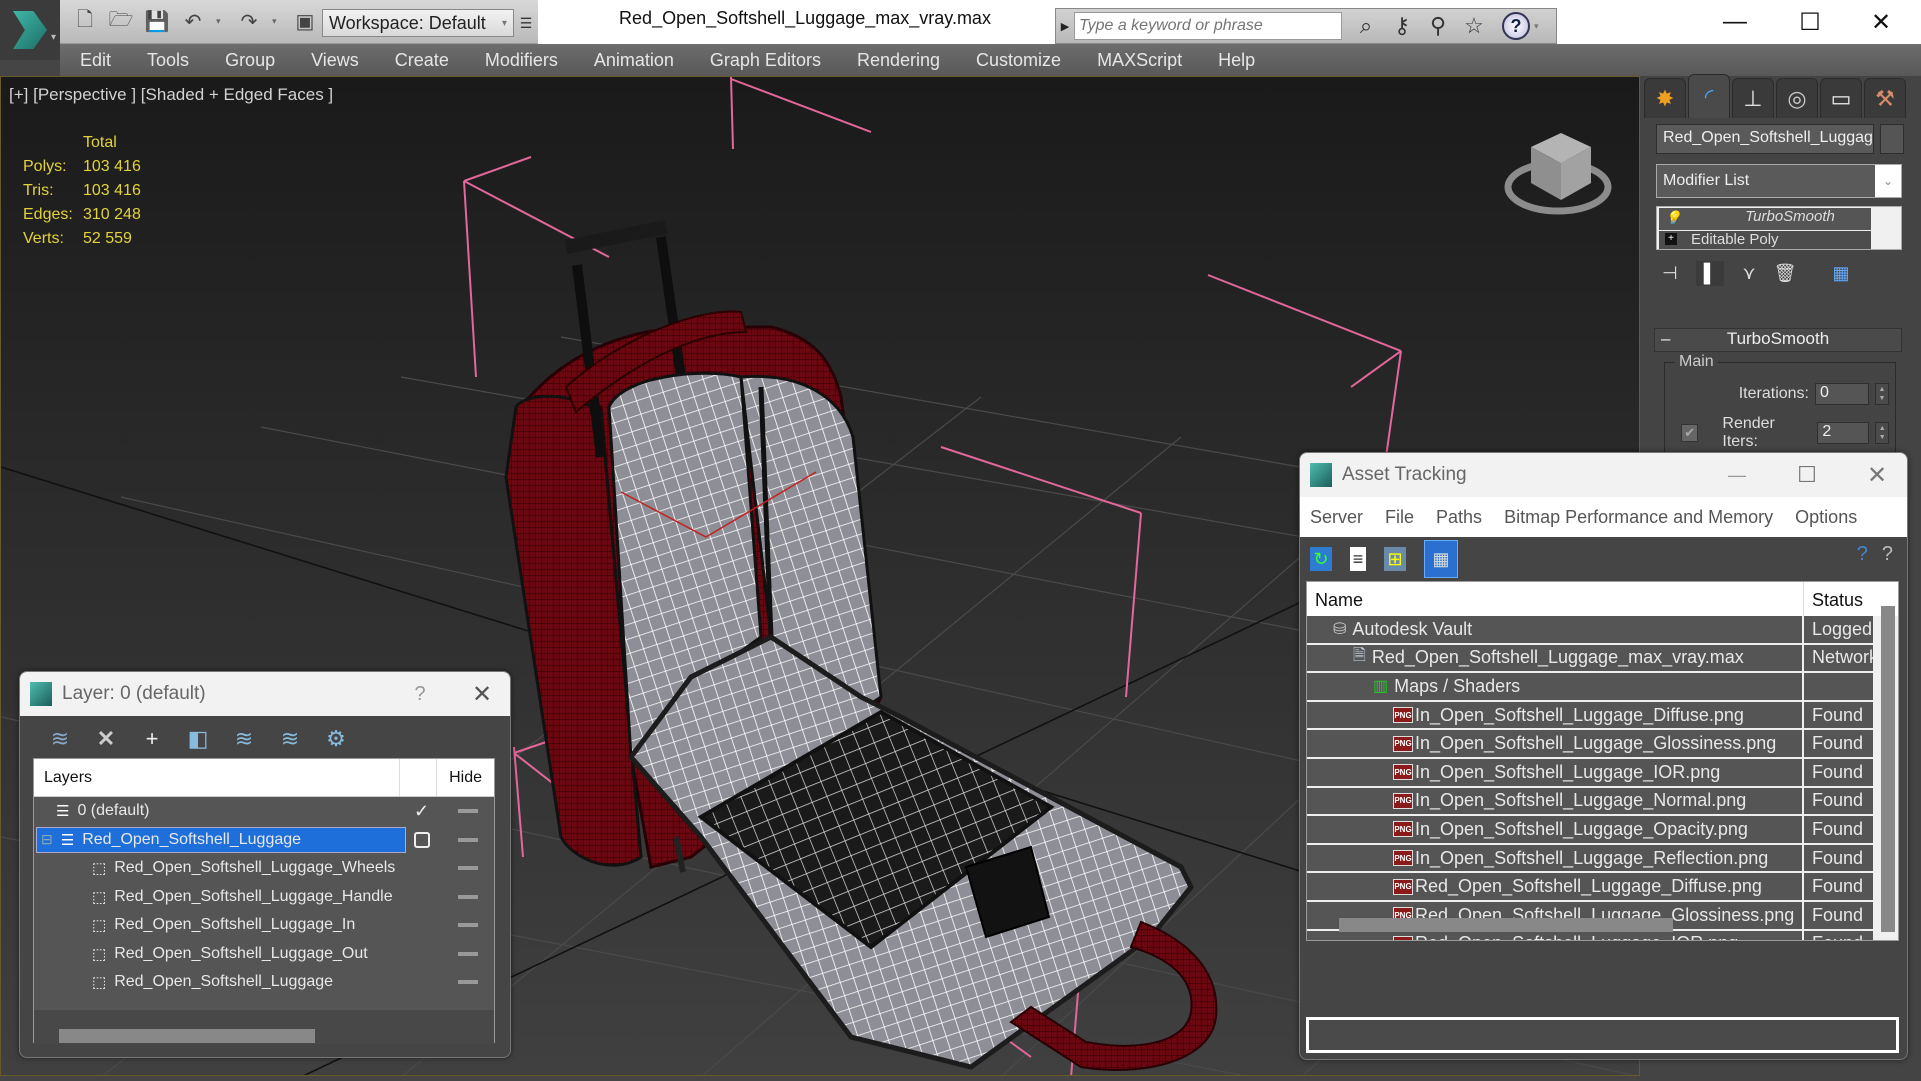 Image resolution: width=1921 pixels, height=1081 pixels. I want to click on layer-object-row: ⬚ Red_Open_Softshell_Luggage_Wheels, so click(264, 868).